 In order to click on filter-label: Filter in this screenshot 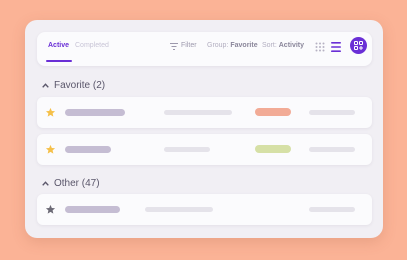, I will do `click(189, 45)`.